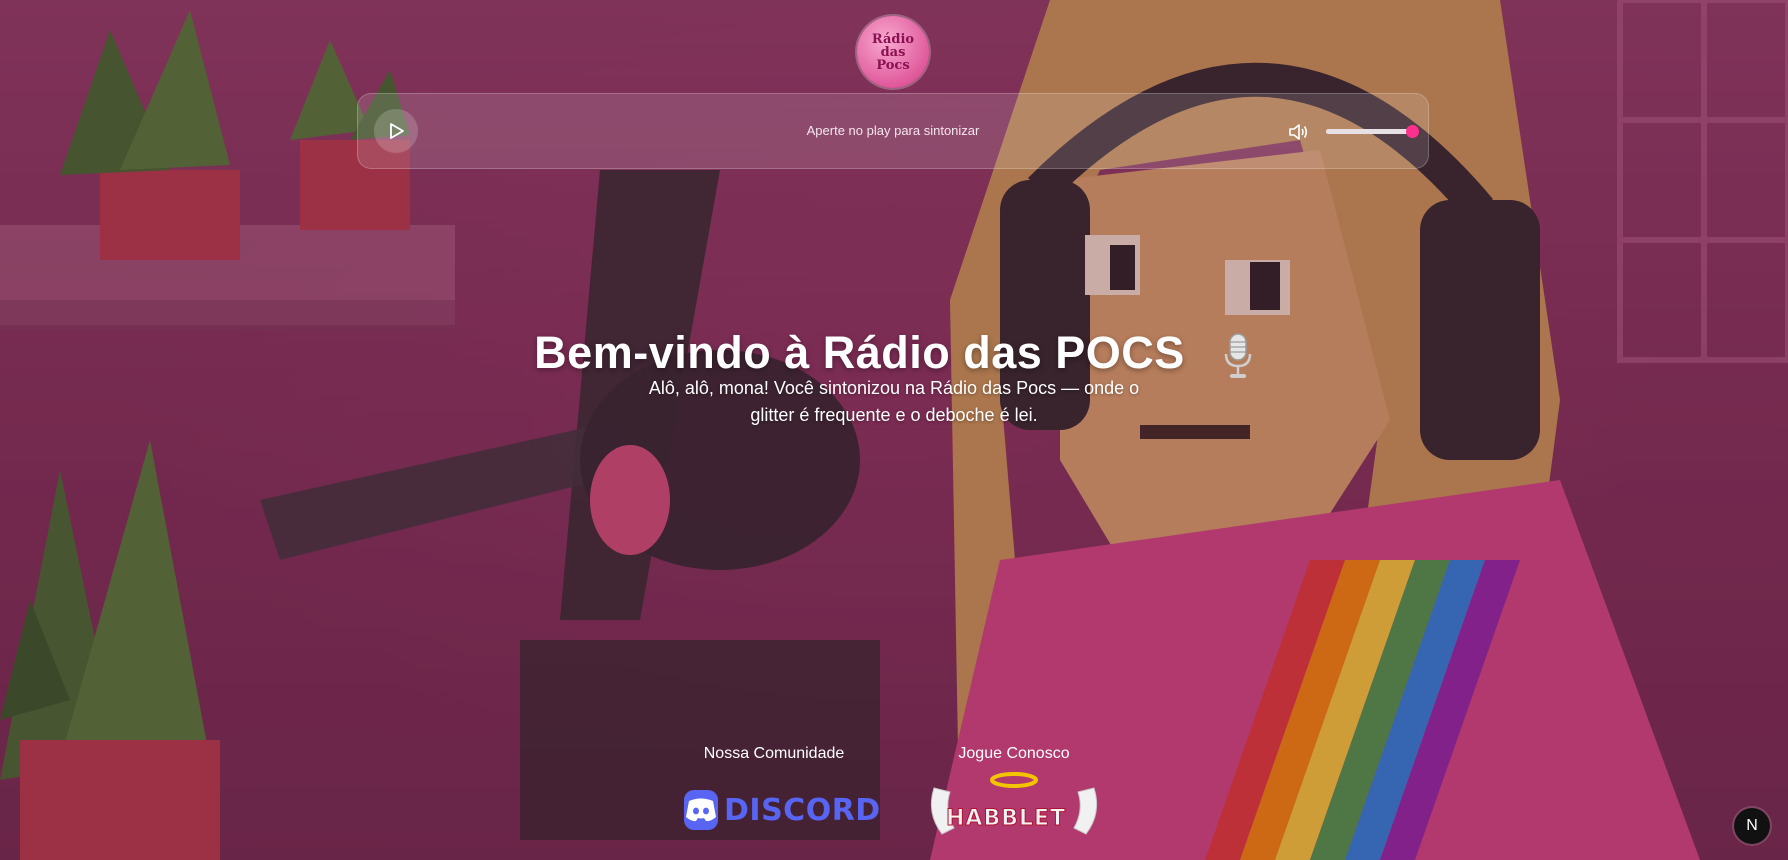 This screenshot has width=1788, height=860. What do you see at coordinates (701, 810) in the screenshot?
I see `discord-icon` at bounding box center [701, 810].